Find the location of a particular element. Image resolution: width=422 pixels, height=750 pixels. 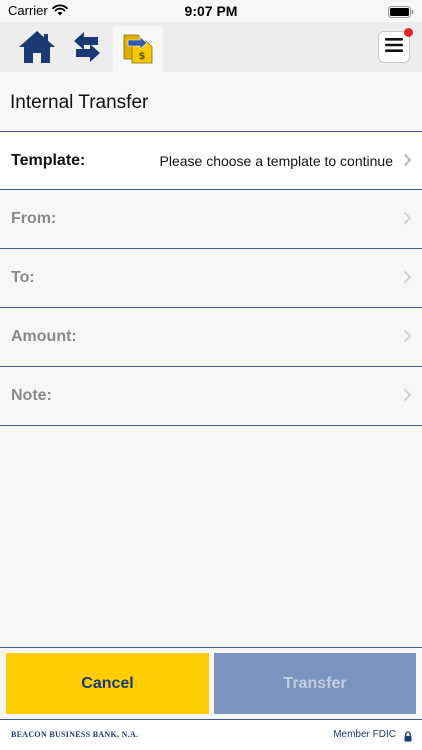

member-fdic-label: Member FDIC is located at coordinates (364, 734).